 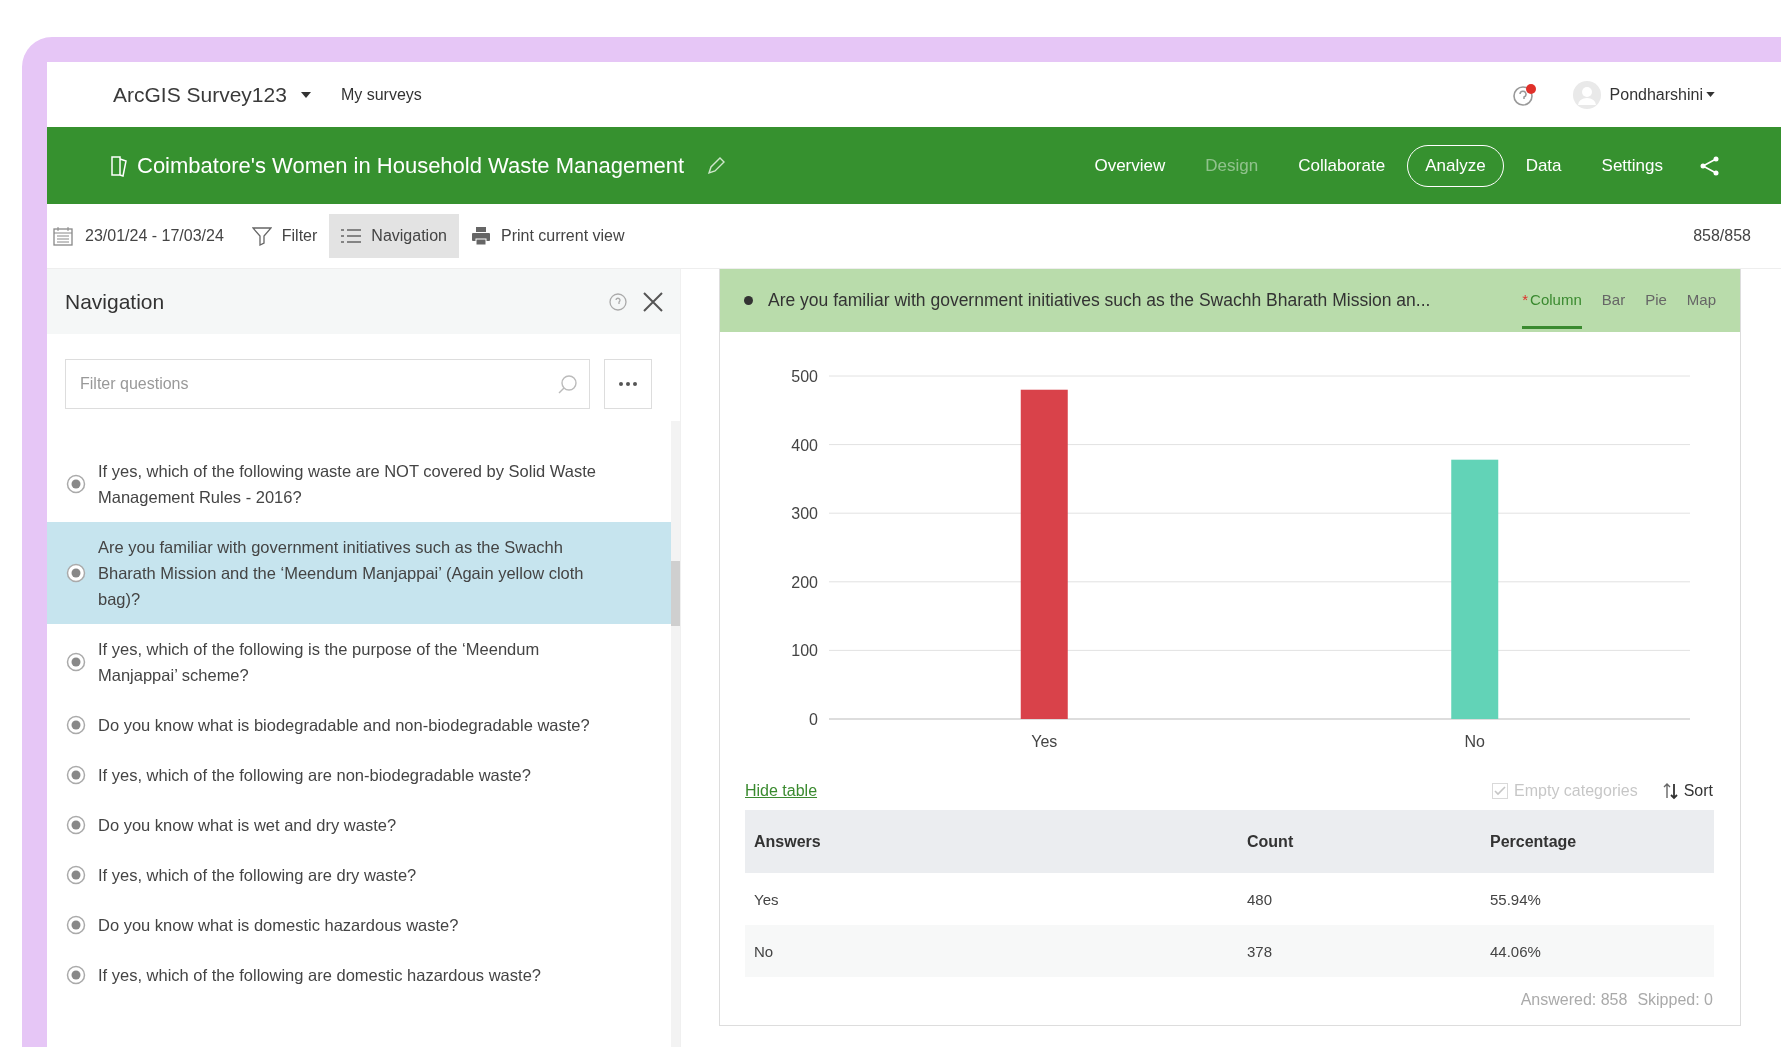 What do you see at coordinates (1597, 841) in the screenshot?
I see `column-header: Percentage` at bounding box center [1597, 841].